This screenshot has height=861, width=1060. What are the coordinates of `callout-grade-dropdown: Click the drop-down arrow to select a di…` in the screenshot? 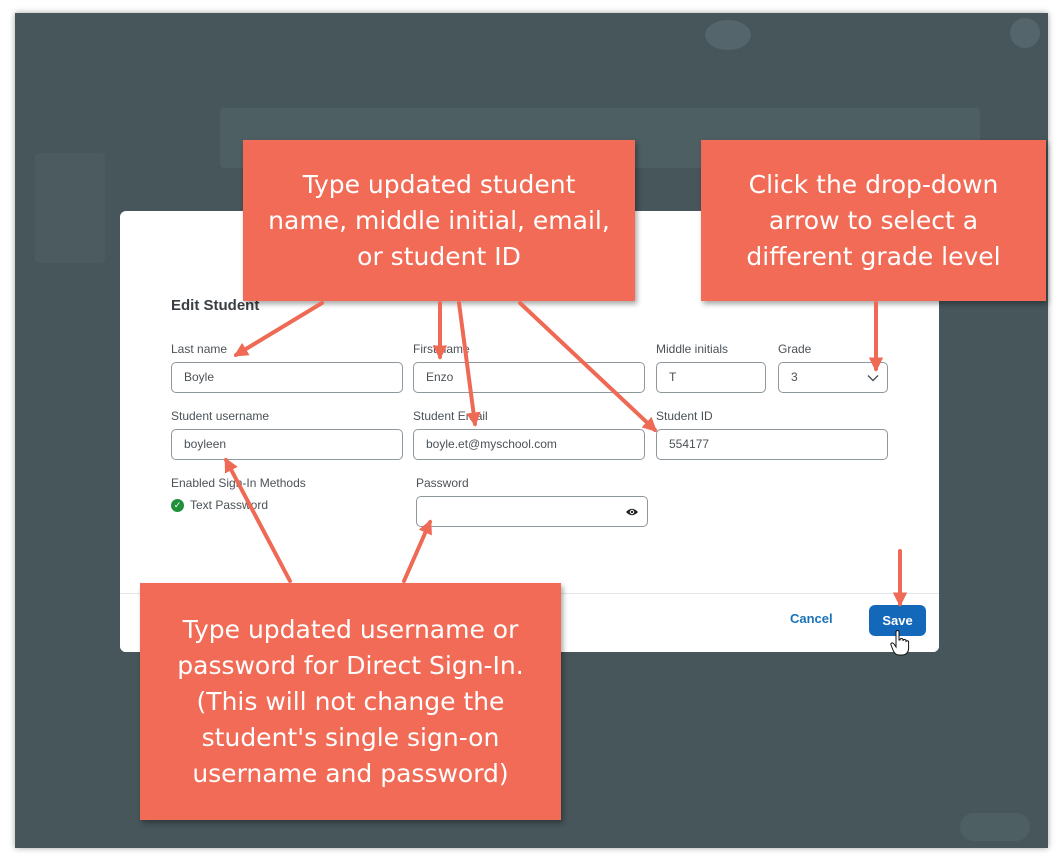 It's located at (873, 220).